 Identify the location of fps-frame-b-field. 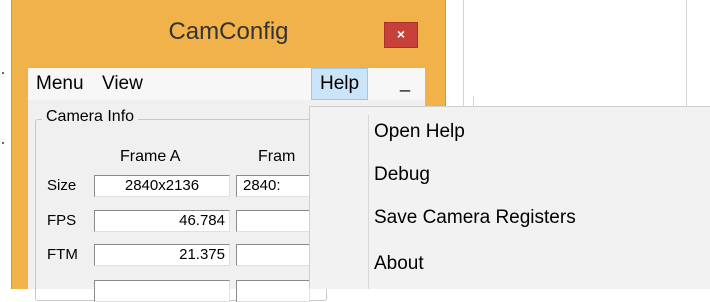
(273, 221).